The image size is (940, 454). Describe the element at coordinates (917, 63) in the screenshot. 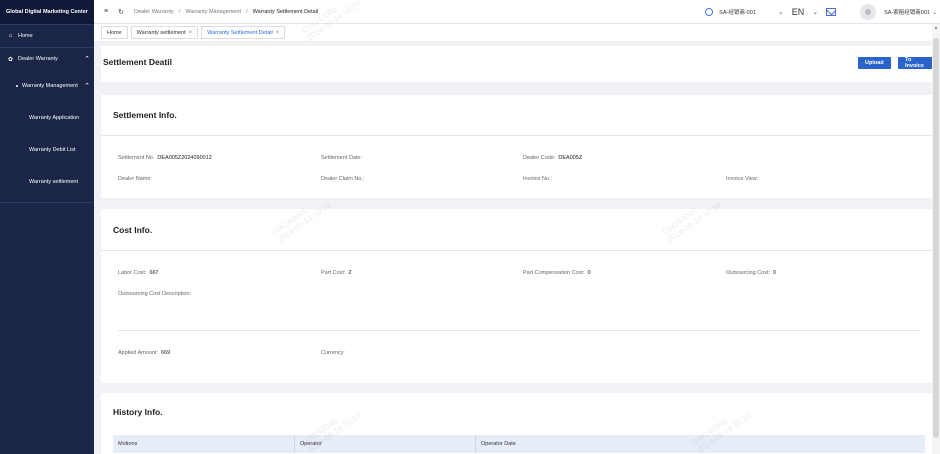

I see `to-invoice-button: To Invoice` at that location.